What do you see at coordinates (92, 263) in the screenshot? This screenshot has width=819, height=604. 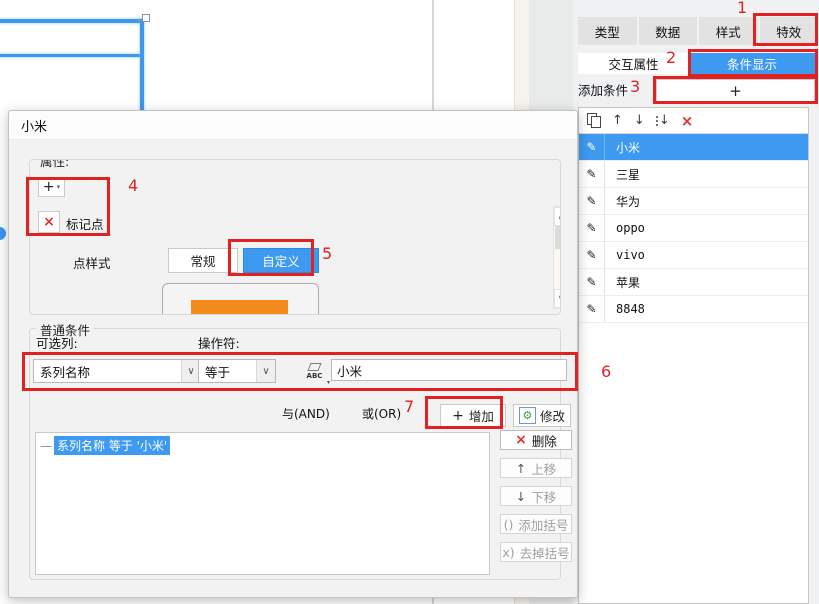 I see `point-style-label: 点样式` at bounding box center [92, 263].